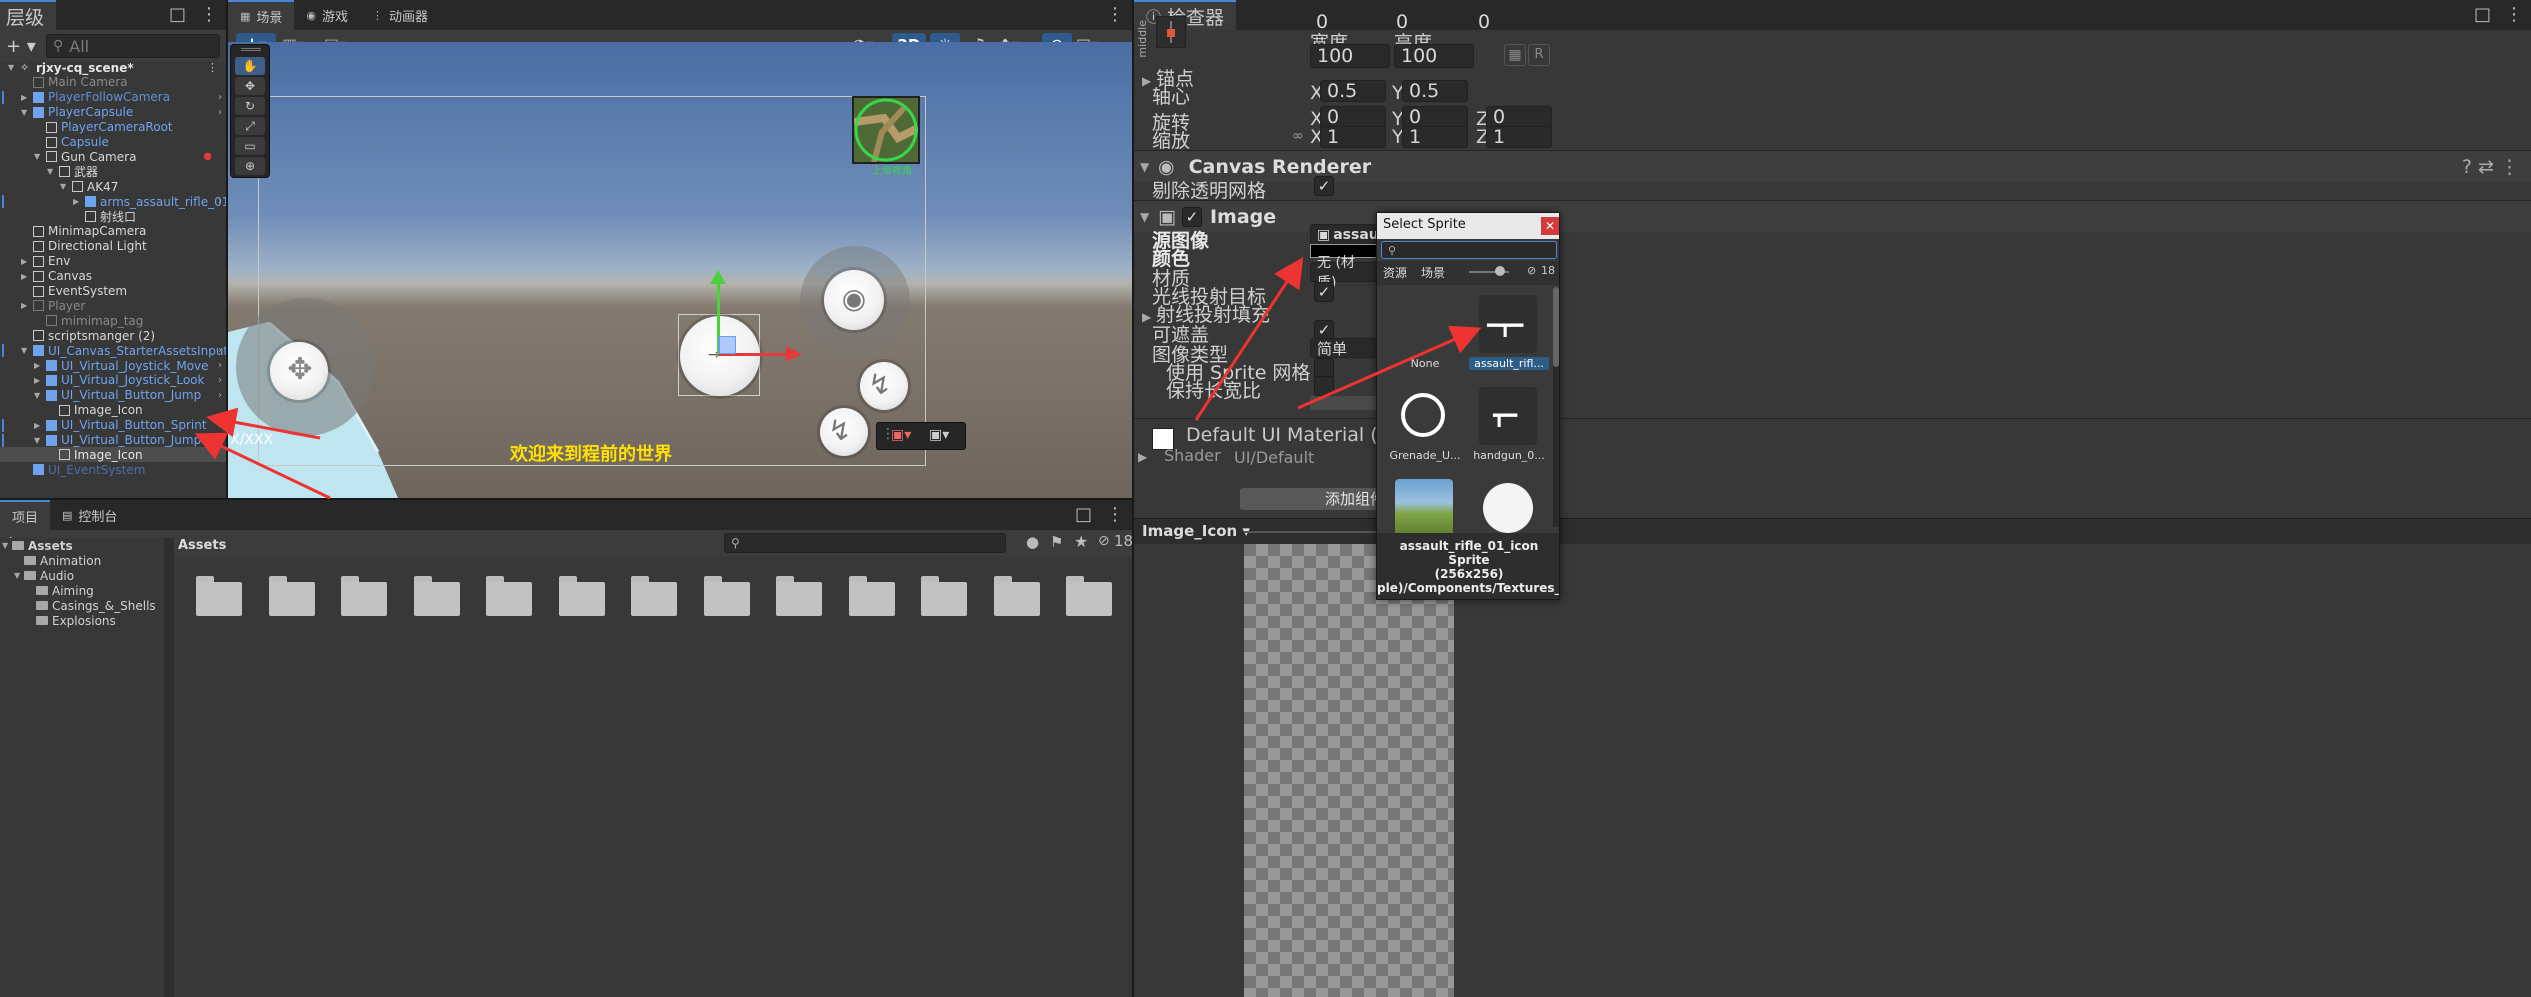  I want to click on pivot-x-field: 0.5, so click(1353, 91).